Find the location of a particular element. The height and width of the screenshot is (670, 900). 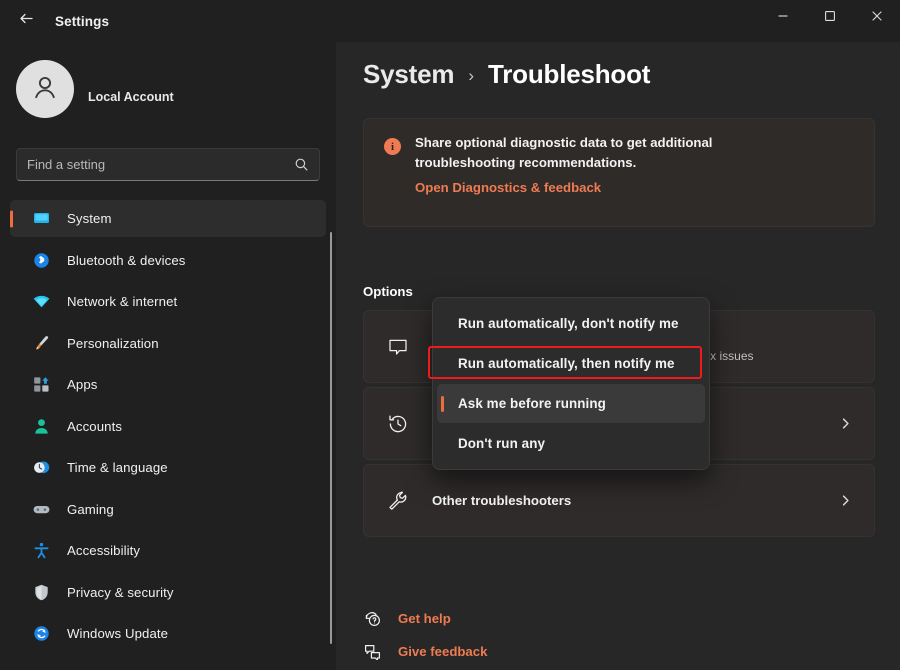

sidebar-item-personalization: Personalization is located at coordinates (168, 343).